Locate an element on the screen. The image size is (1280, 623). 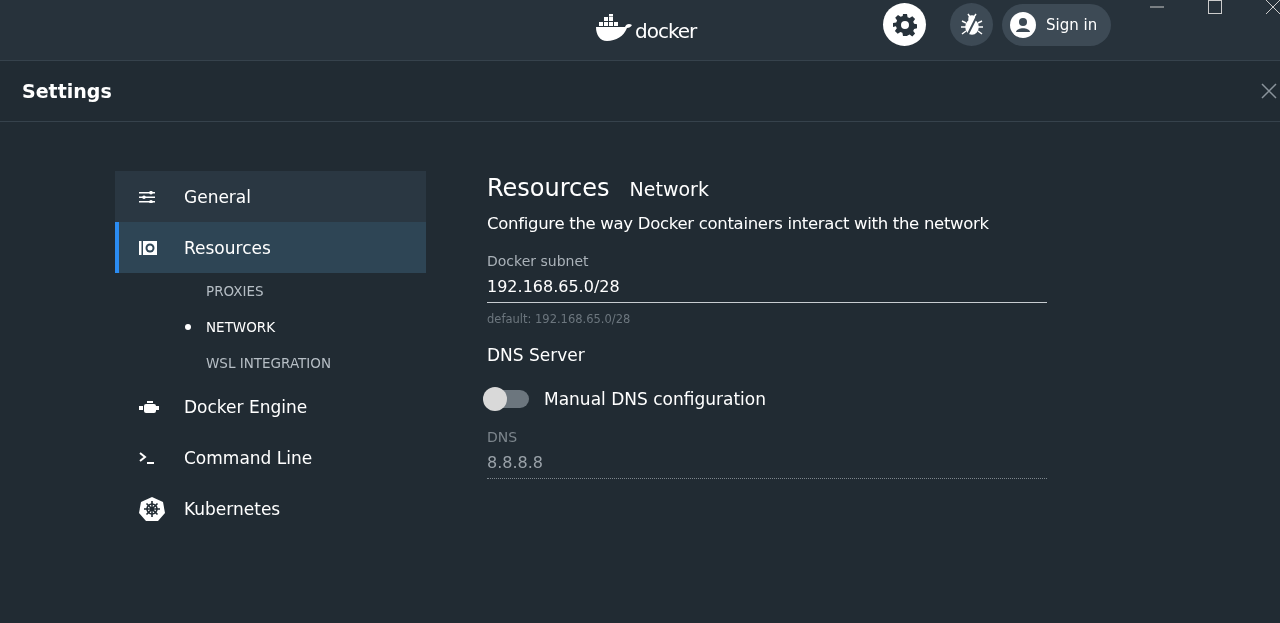
user-icon is located at coordinates (1023, 24).